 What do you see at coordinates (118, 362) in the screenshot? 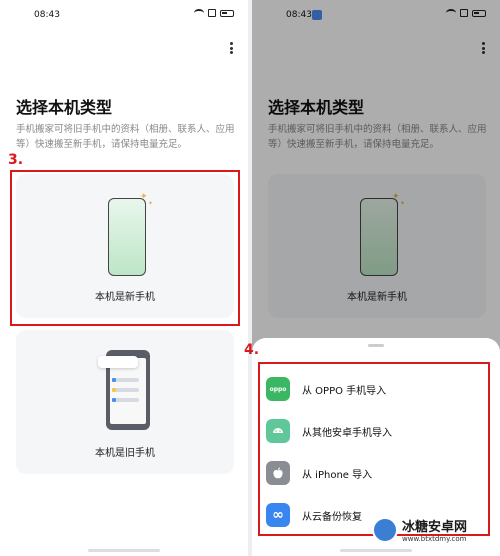
I see `transfer-tab-icon` at bounding box center [118, 362].